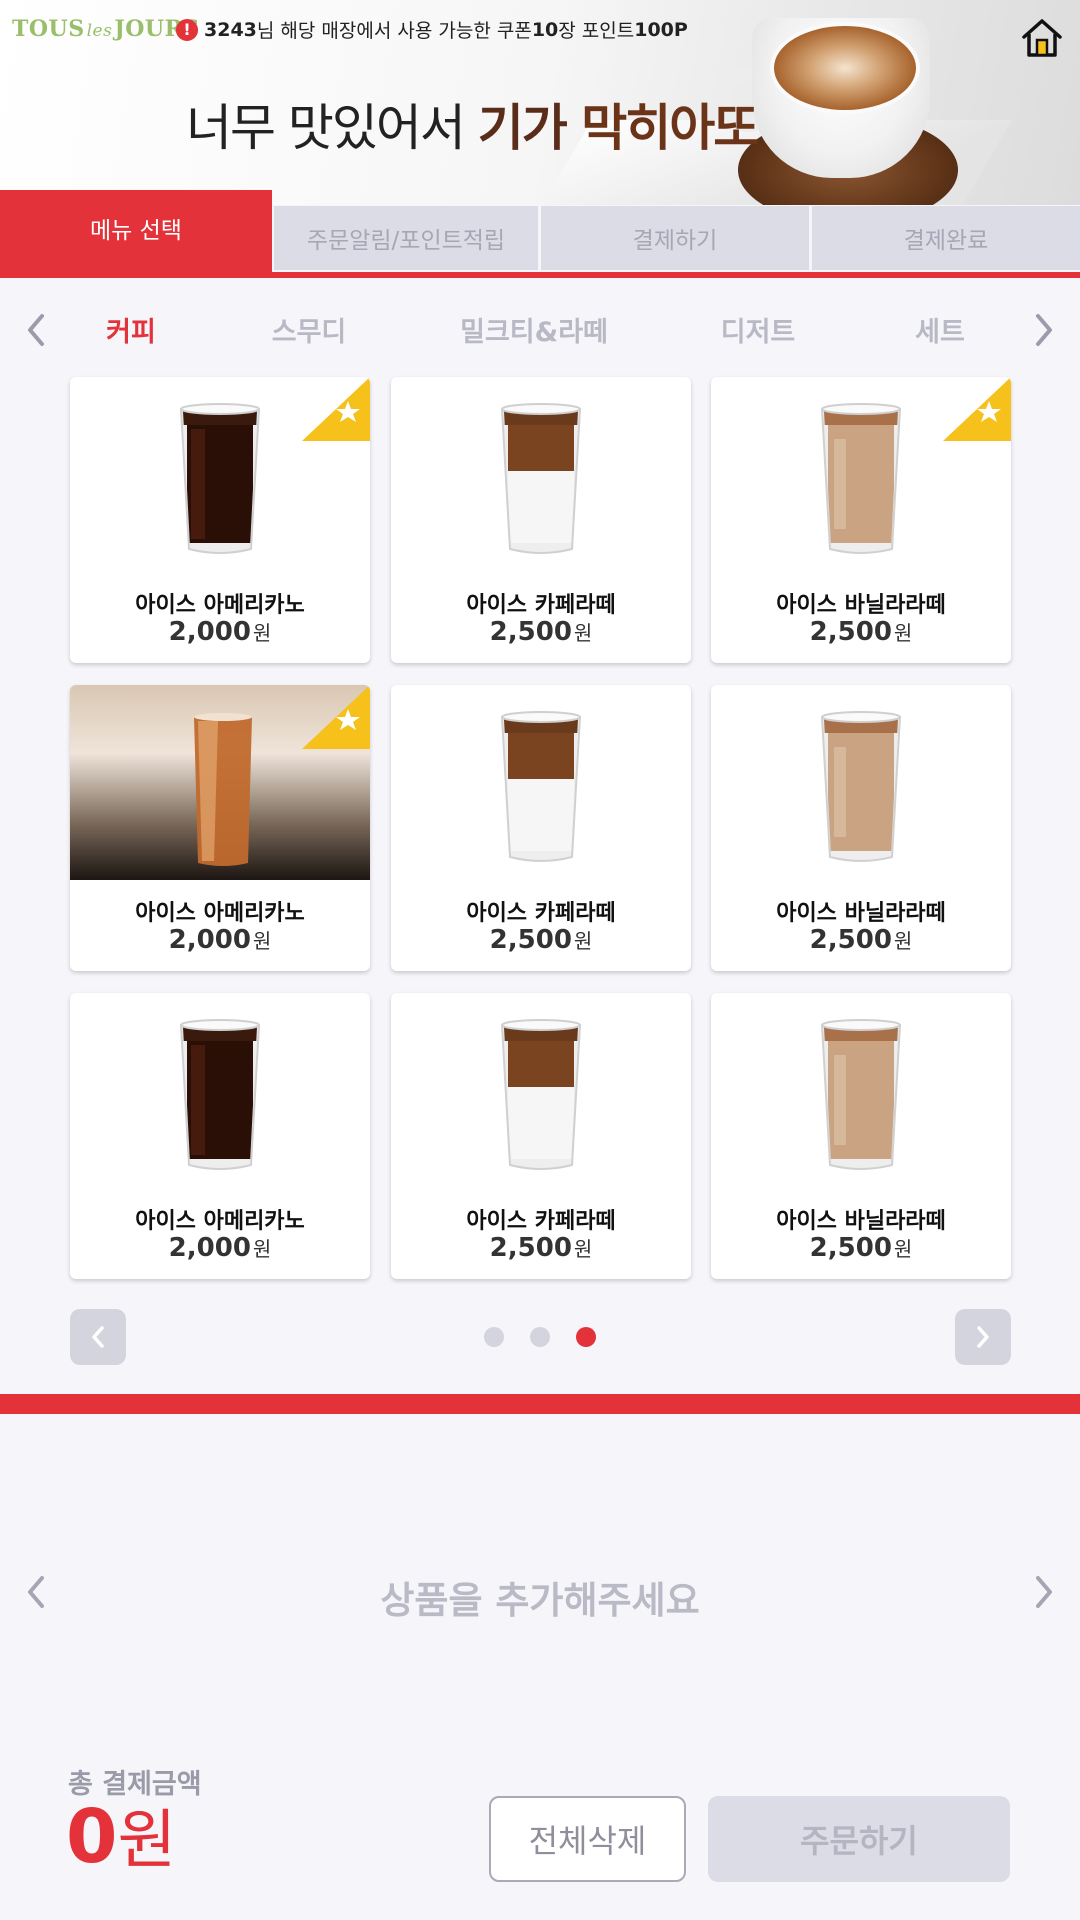 Image resolution: width=1080 pixels, height=1920 pixels. I want to click on home-icon, so click(1042, 38).